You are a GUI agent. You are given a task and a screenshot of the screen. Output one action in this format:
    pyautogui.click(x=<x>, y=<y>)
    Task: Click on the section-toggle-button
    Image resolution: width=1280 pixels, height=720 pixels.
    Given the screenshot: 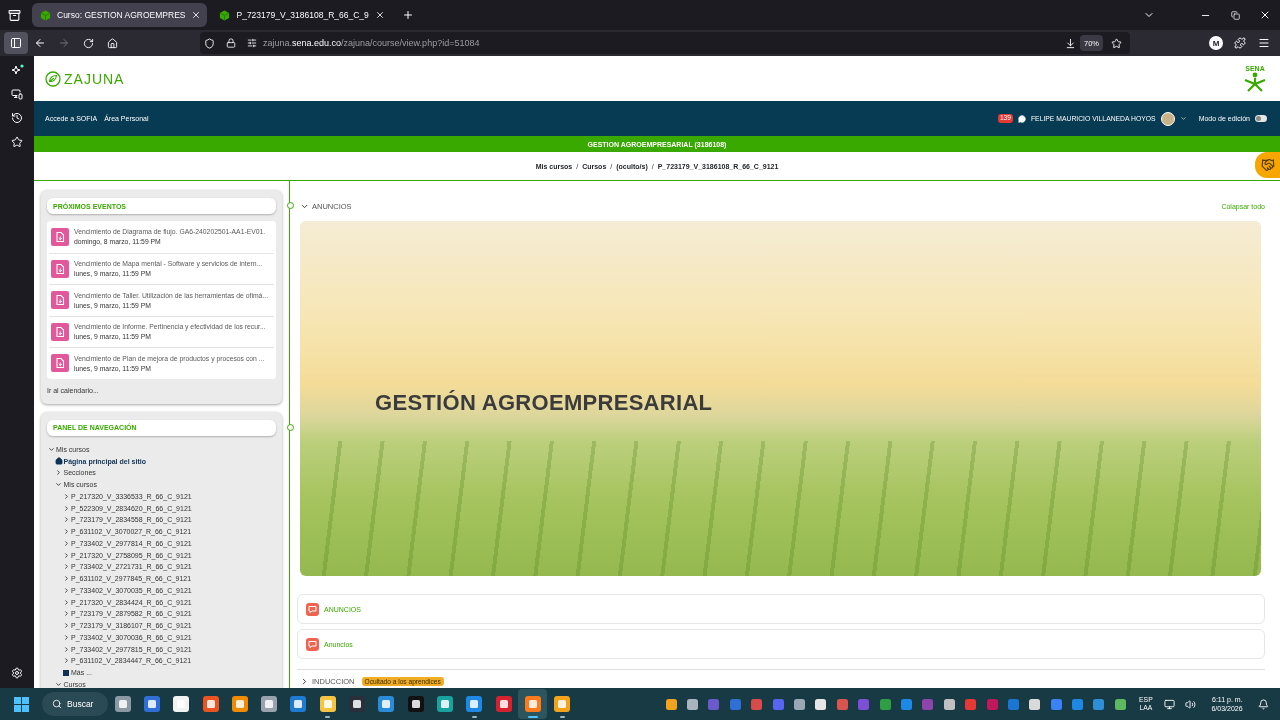 What is the action you would take?
    pyautogui.click(x=304, y=681)
    